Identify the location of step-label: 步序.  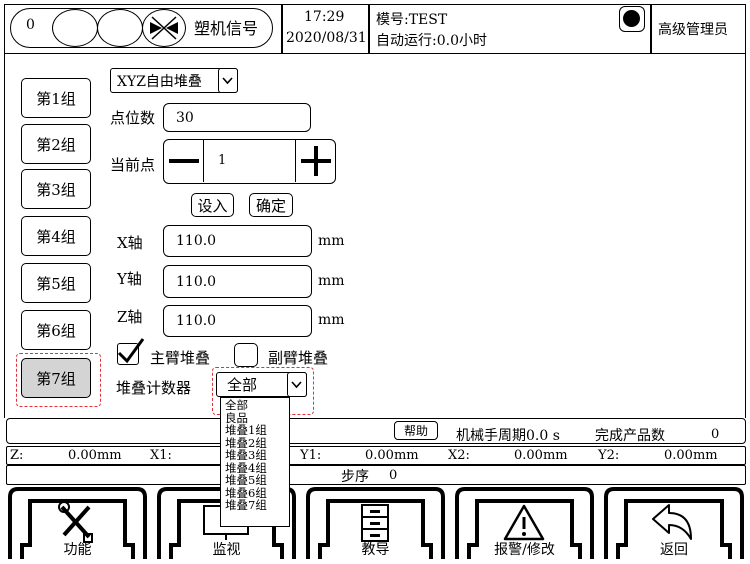
(355, 477).